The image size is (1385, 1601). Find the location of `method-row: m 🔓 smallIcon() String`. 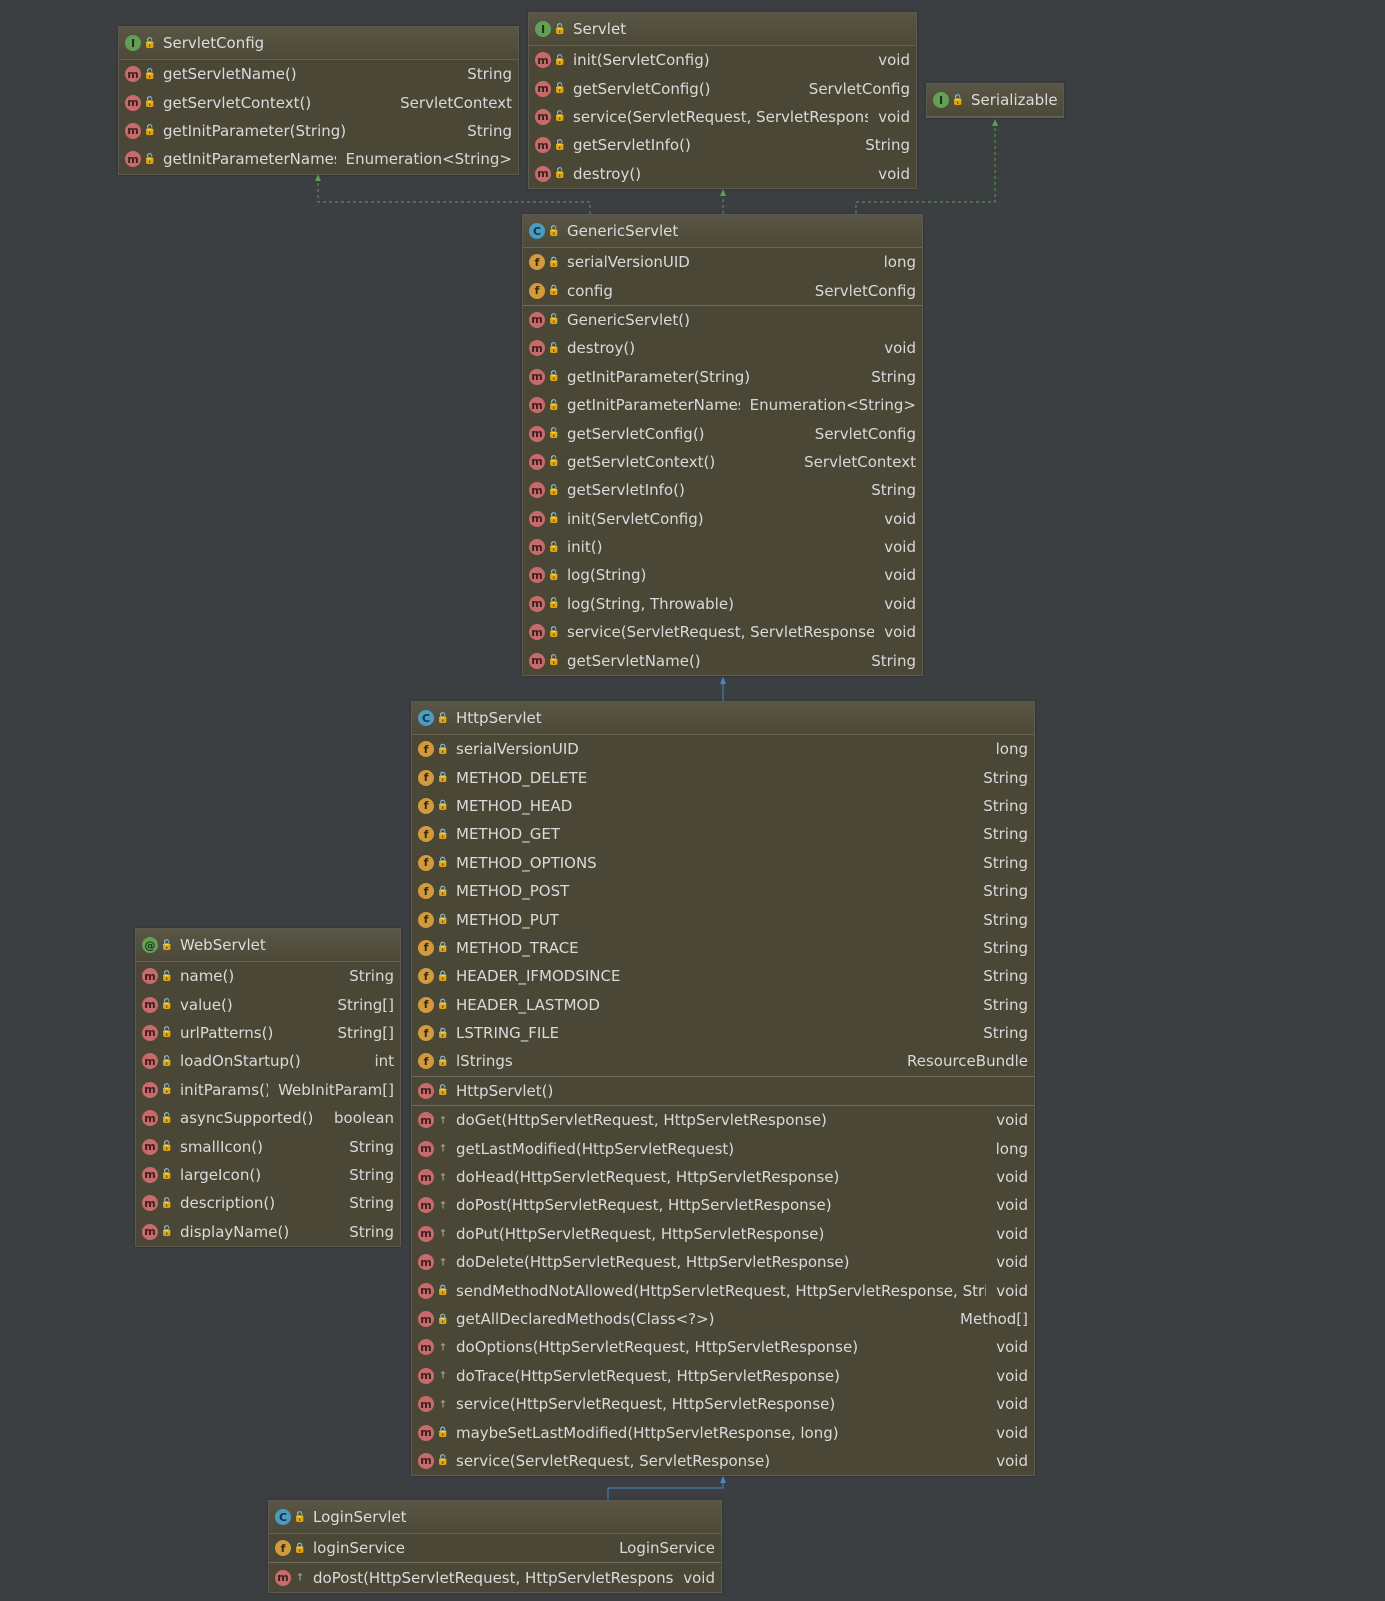

method-row: m 🔓 smallIcon() String is located at coordinates (268, 1146).